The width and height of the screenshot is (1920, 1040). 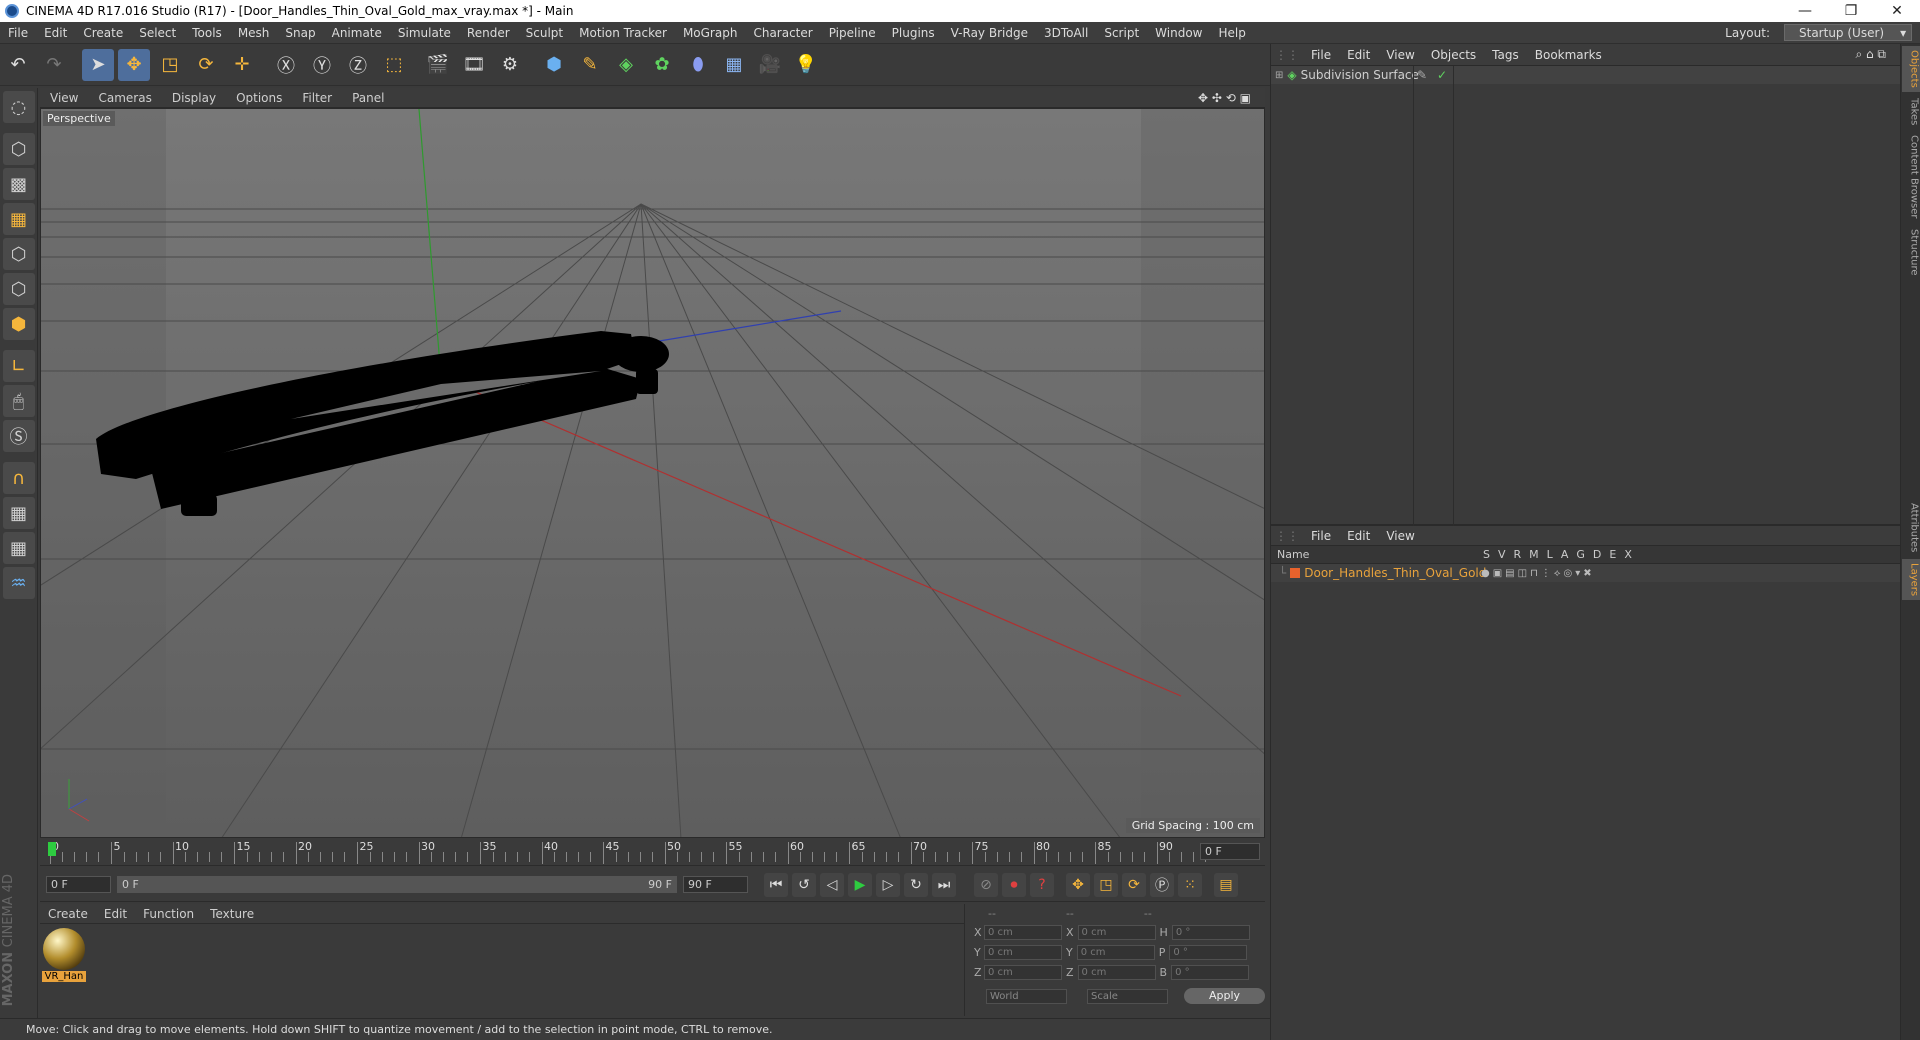 I want to click on x-axis-icon: Ⓧ, so click(x=286, y=65).